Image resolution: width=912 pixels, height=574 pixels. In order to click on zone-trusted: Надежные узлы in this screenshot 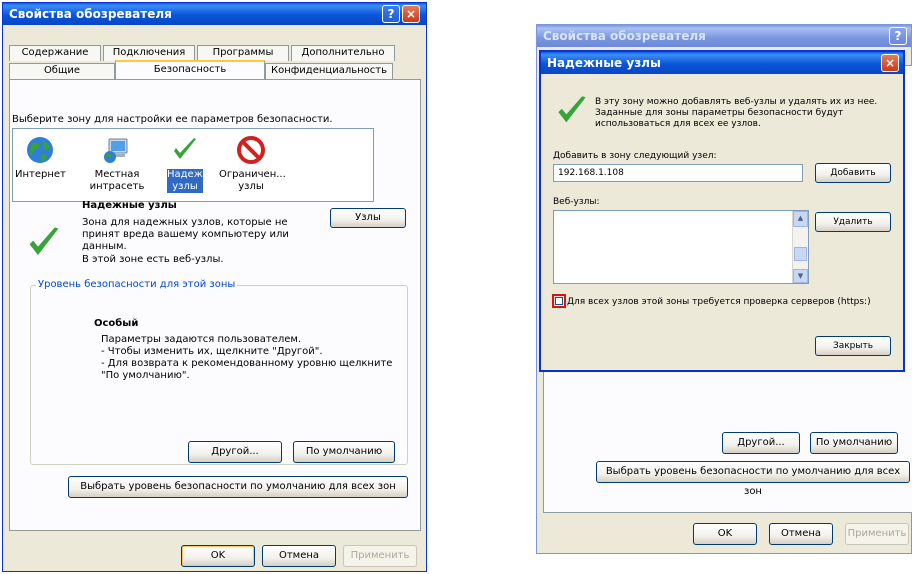, I will do `click(193, 164)`.